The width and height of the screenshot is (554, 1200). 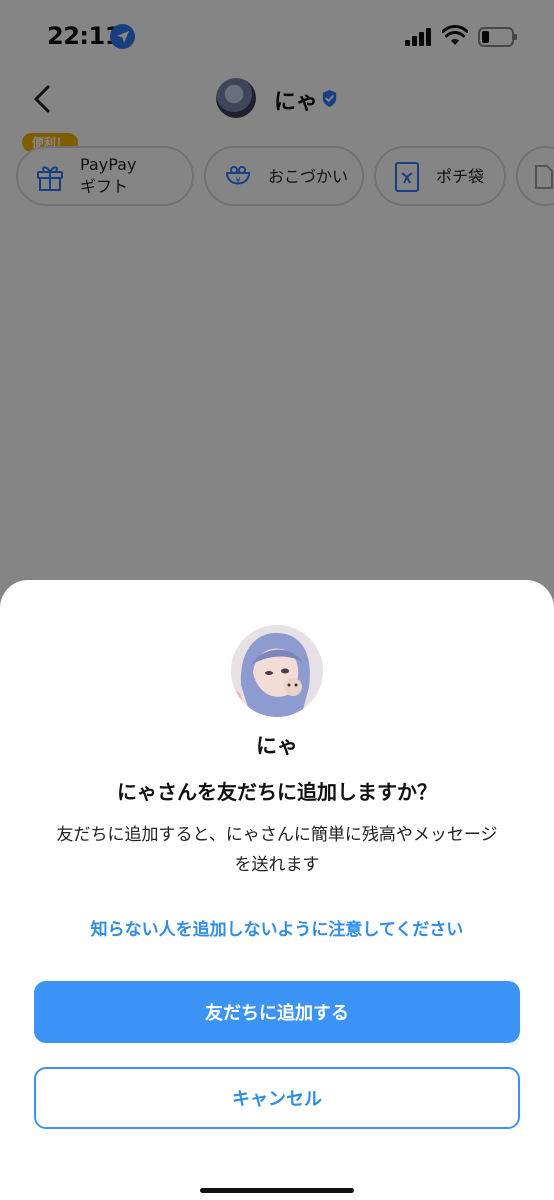 I want to click on profile-name: にゃ, so click(x=277, y=746).